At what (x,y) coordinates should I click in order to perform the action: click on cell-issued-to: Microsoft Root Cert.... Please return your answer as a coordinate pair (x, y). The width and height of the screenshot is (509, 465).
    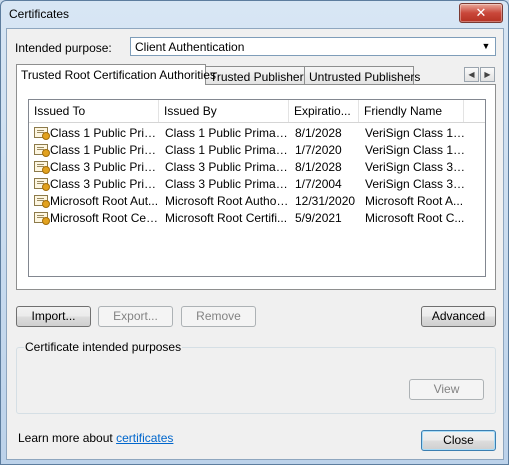
    Looking at the image, I should click on (104, 218).